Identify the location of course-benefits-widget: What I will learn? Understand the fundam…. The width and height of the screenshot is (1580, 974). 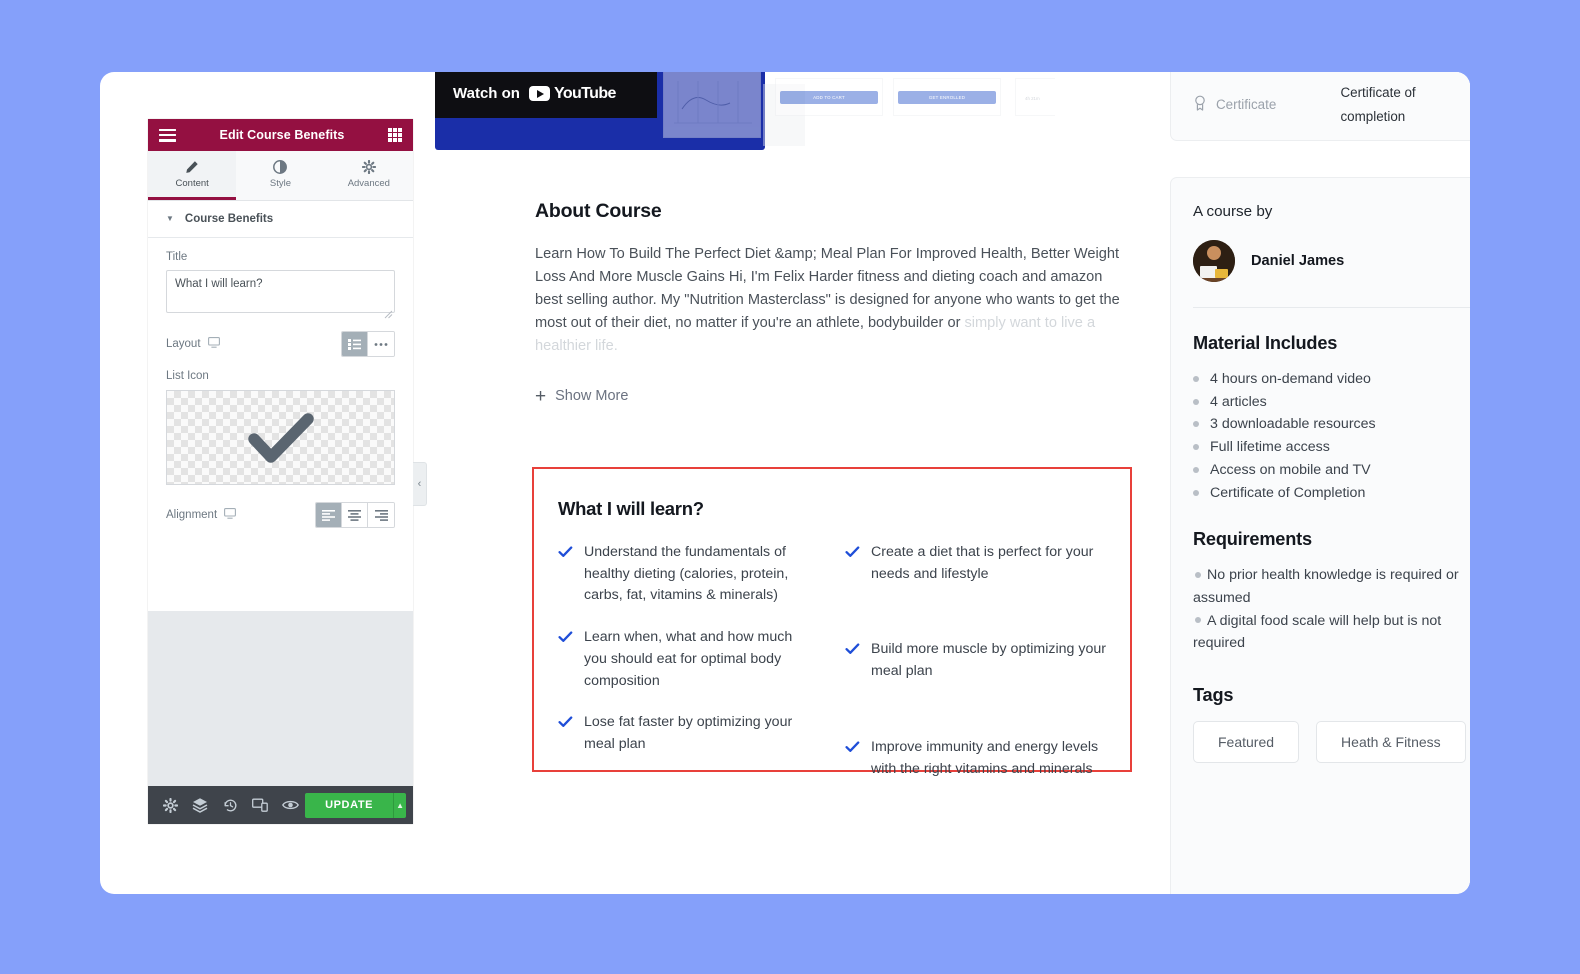
(832, 622).